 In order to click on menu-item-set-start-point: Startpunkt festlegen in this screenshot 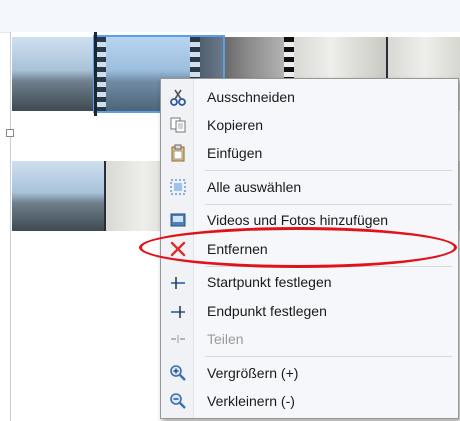, I will do `click(308, 282)`.